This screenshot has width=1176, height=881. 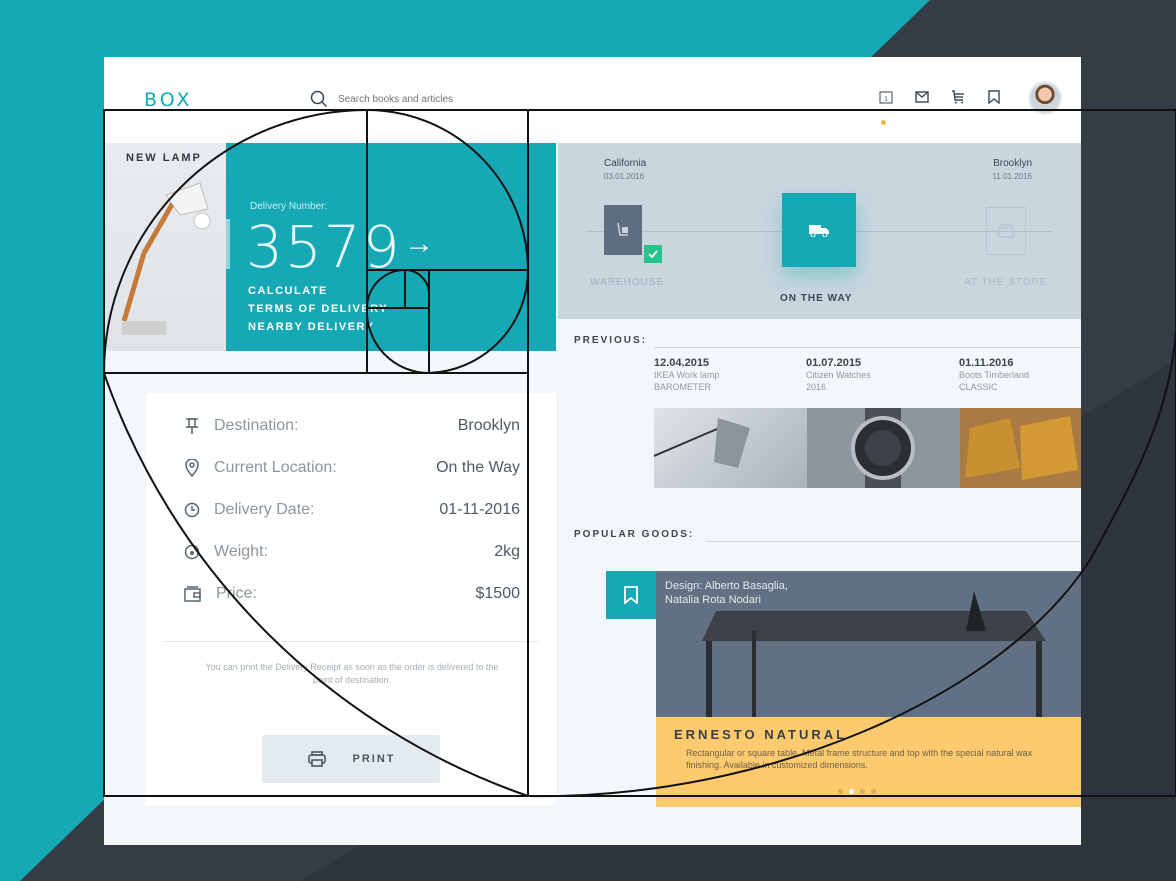 I want to click on previous-item-date: 12.04.2015, so click(x=682, y=363).